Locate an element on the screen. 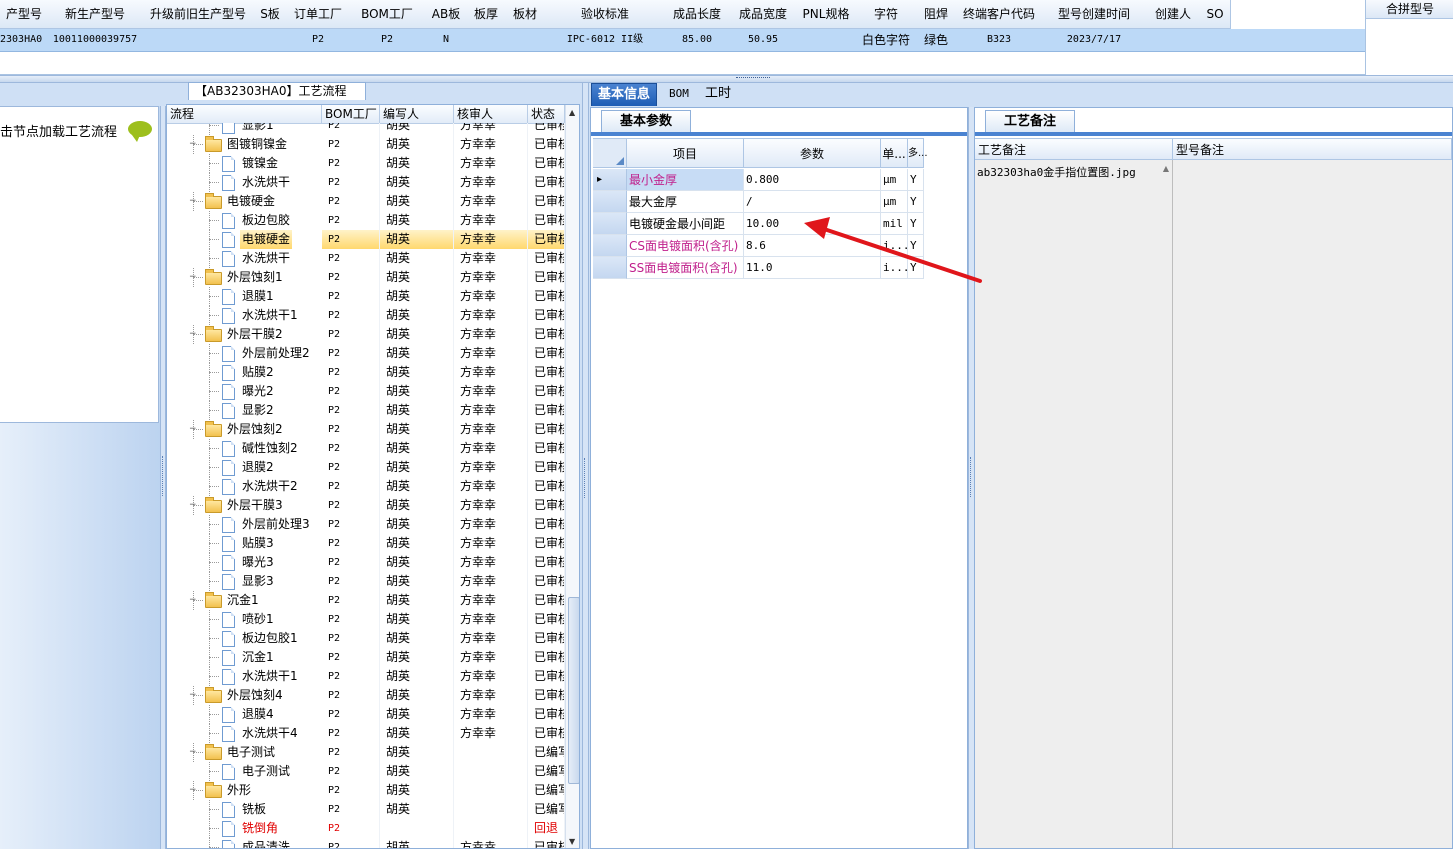 Image resolution: width=1453 pixels, height=849 pixels. tree-node-label: 曝光3 is located at coordinates (258, 562).